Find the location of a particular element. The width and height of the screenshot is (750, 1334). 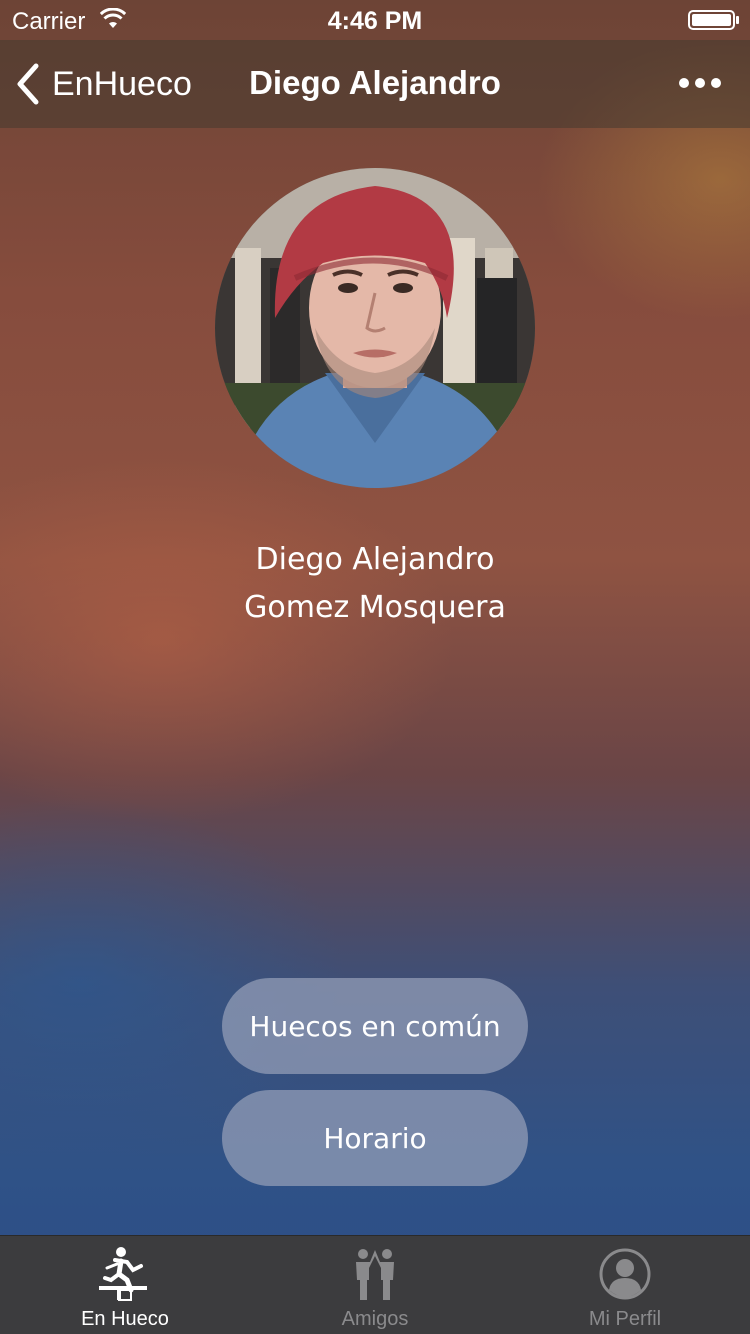

page-title: Diego Alejandro is located at coordinates (375, 82).